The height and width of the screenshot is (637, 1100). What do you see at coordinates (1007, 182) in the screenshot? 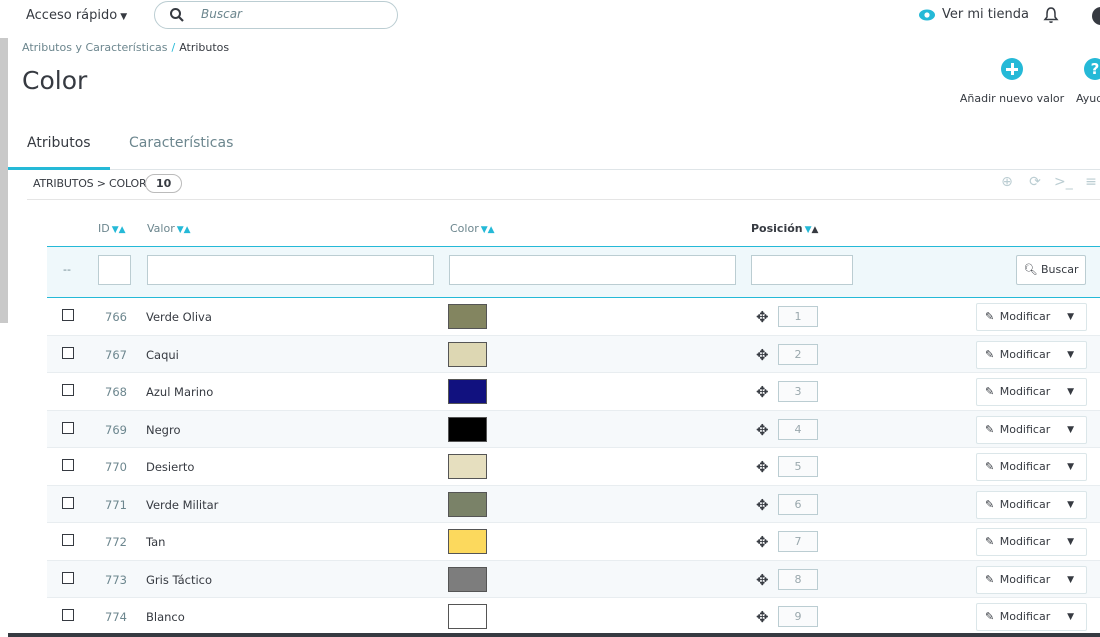
I see `add-icon: ⊕` at bounding box center [1007, 182].